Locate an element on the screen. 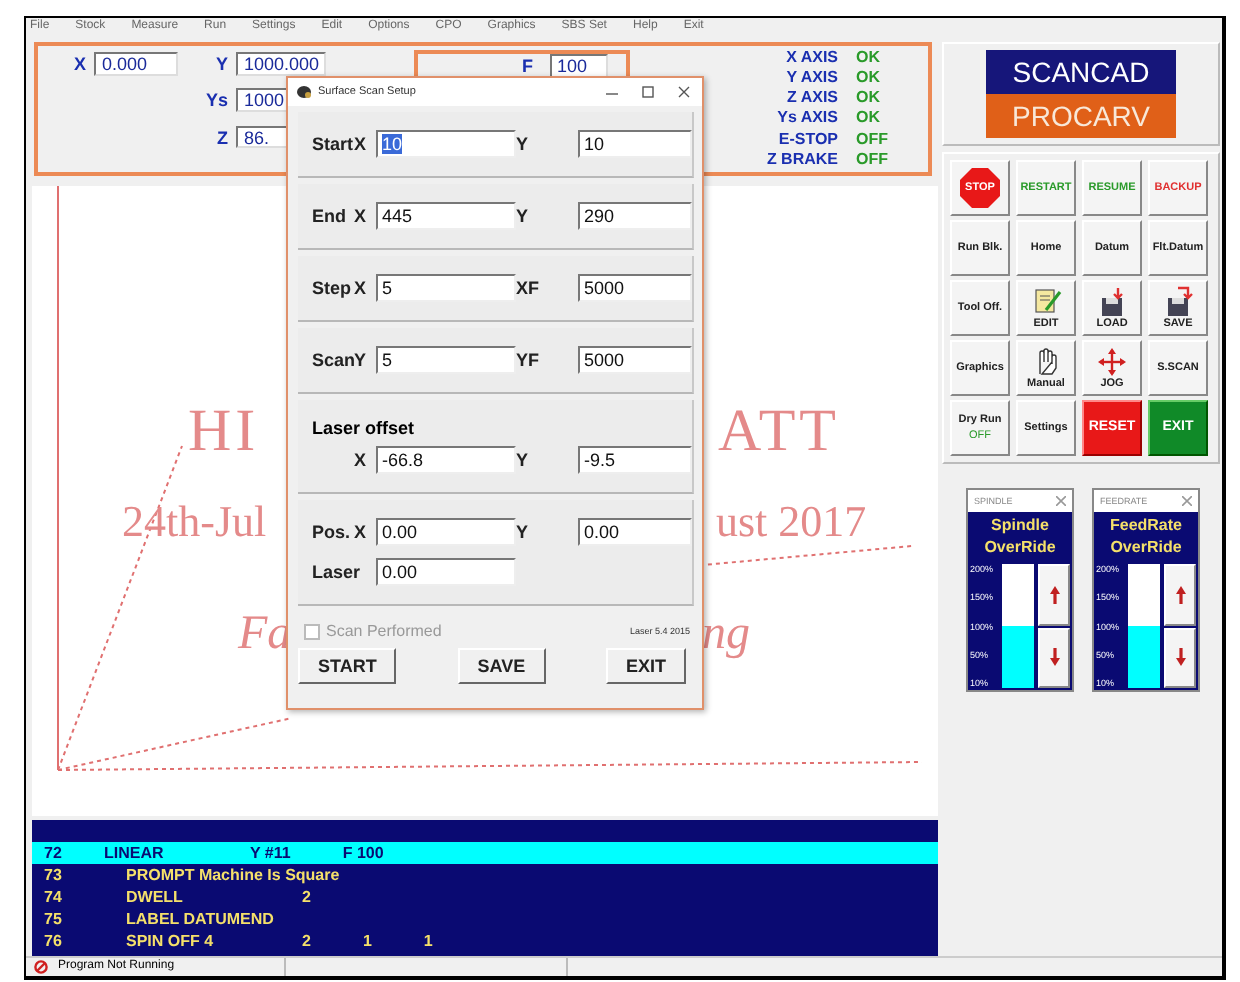 The image size is (1240, 982). engraving-text: ATT is located at coordinates (779, 432).